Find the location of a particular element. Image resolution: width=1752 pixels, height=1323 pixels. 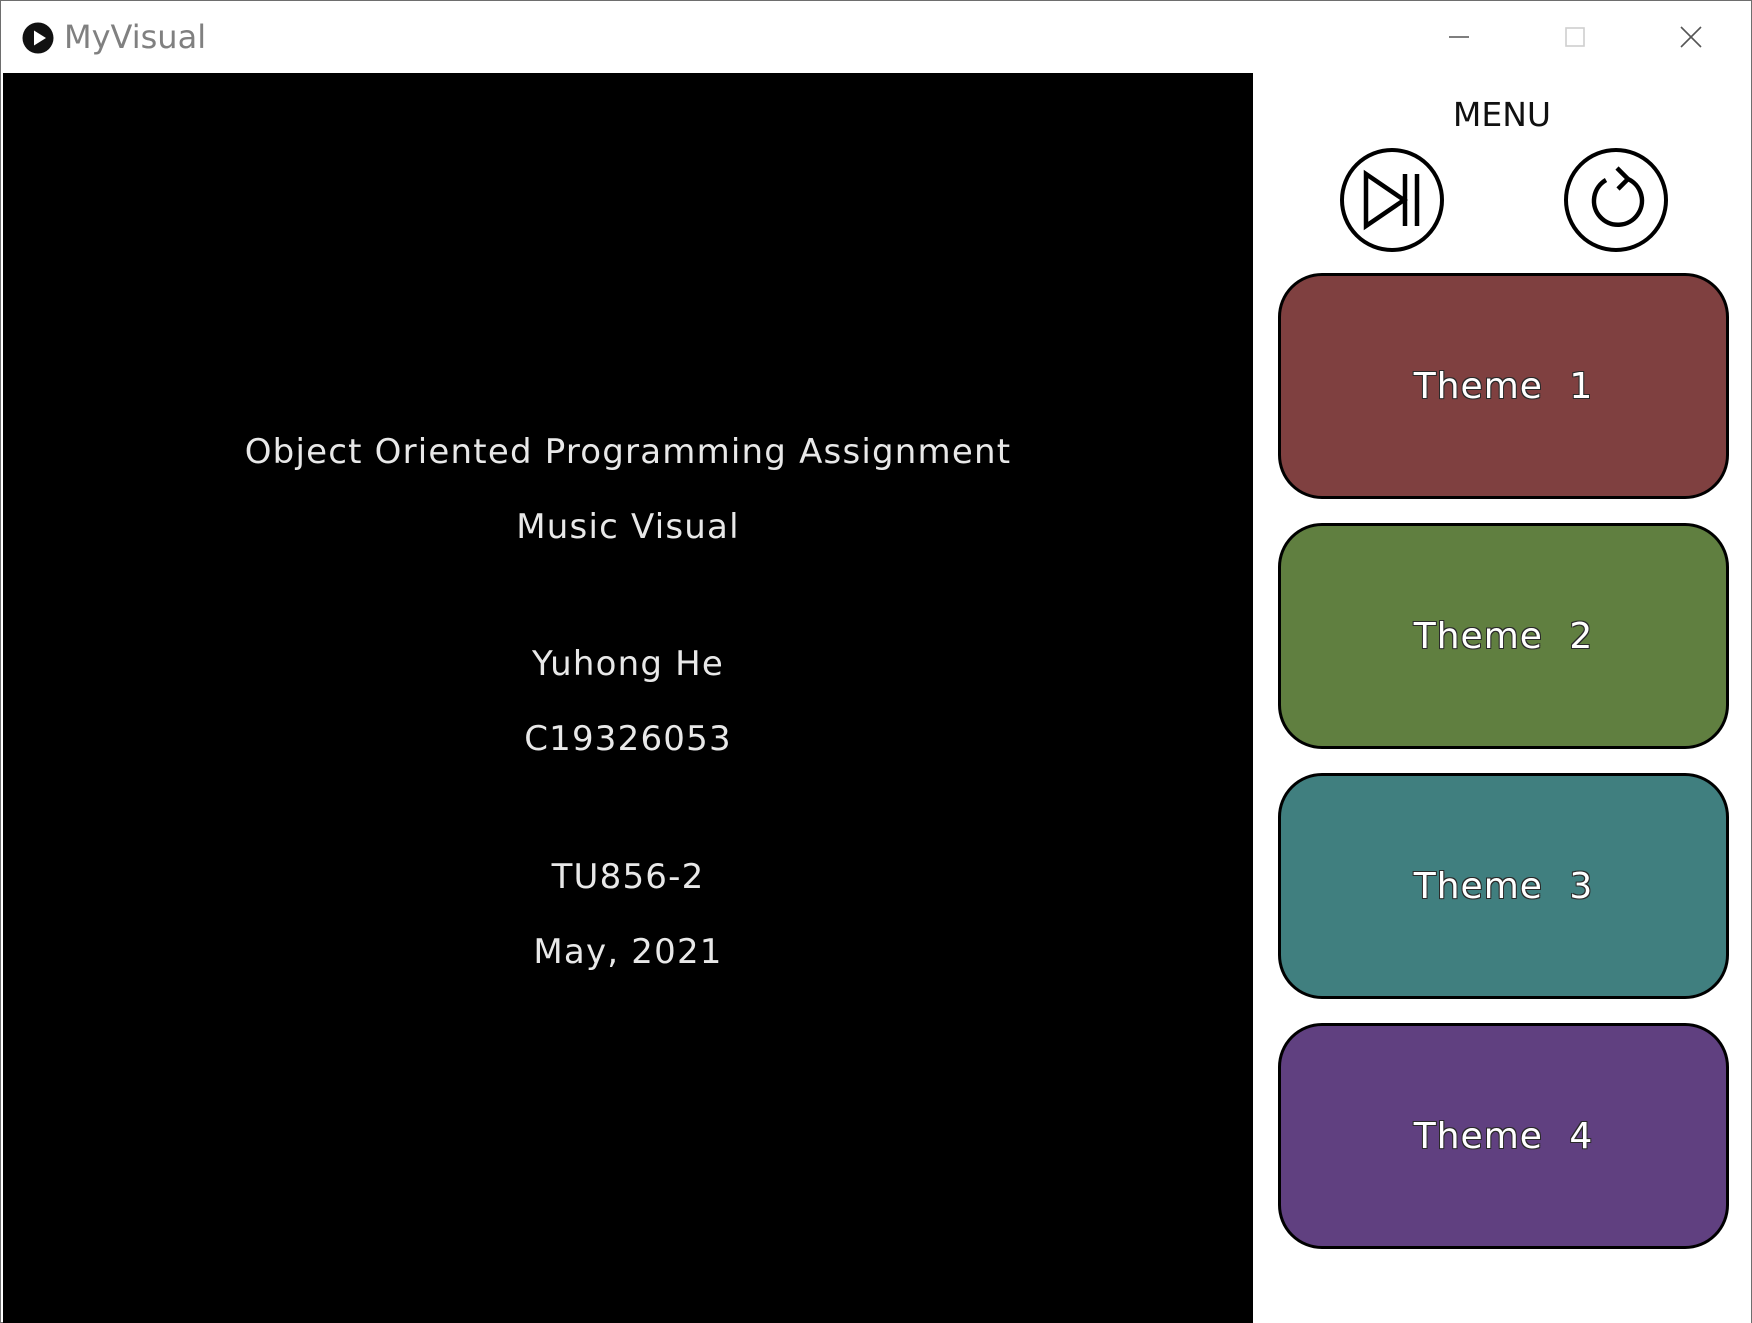

course-code: TU856-2 is located at coordinates (628, 877).